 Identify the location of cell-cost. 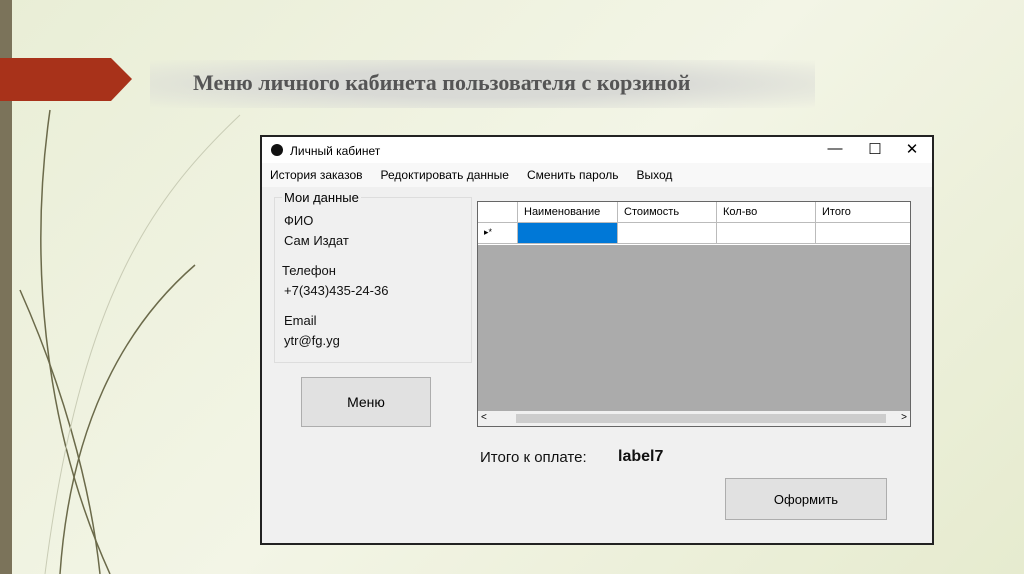
(667, 233).